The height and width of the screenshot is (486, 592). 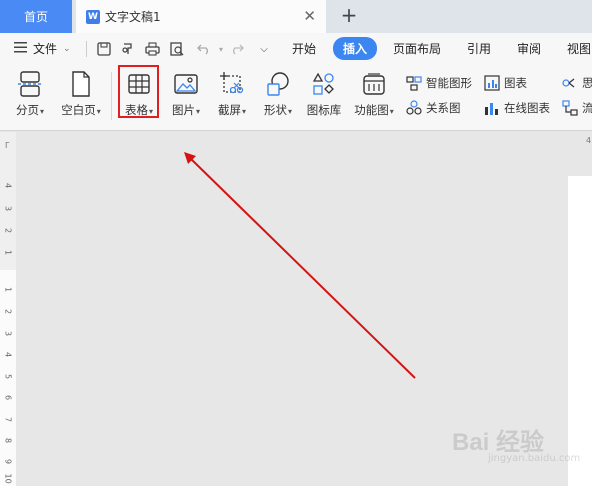 I want to click on function-chart-icon, so click(x=374, y=84).